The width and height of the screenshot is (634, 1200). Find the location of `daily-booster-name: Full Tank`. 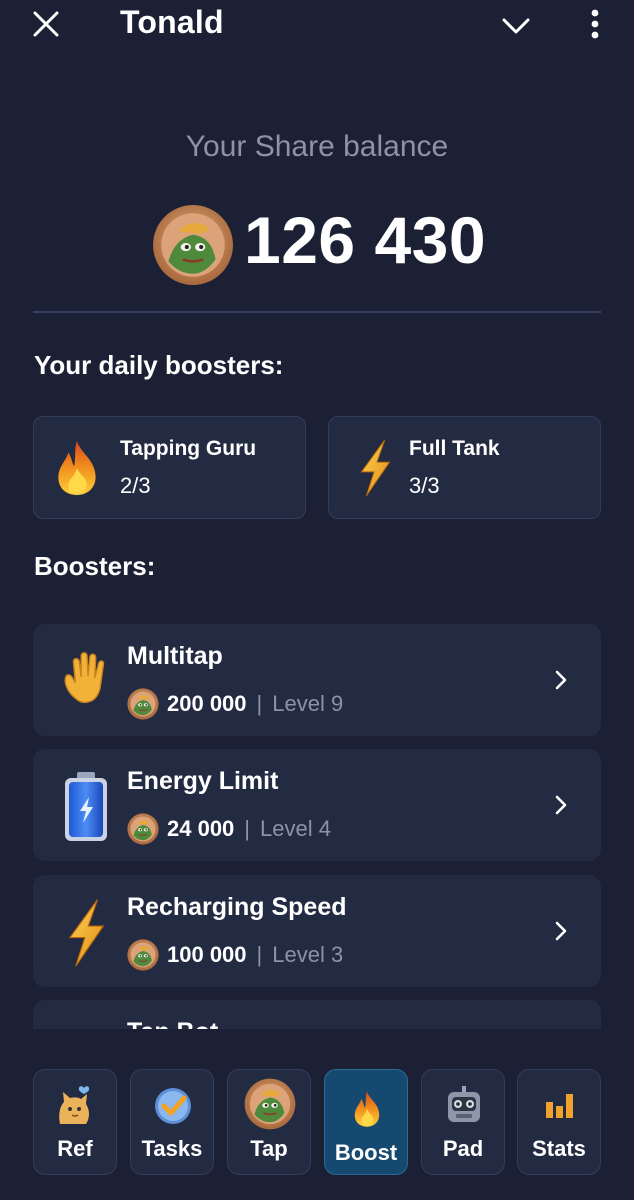

daily-booster-name: Full Tank is located at coordinates (454, 448).